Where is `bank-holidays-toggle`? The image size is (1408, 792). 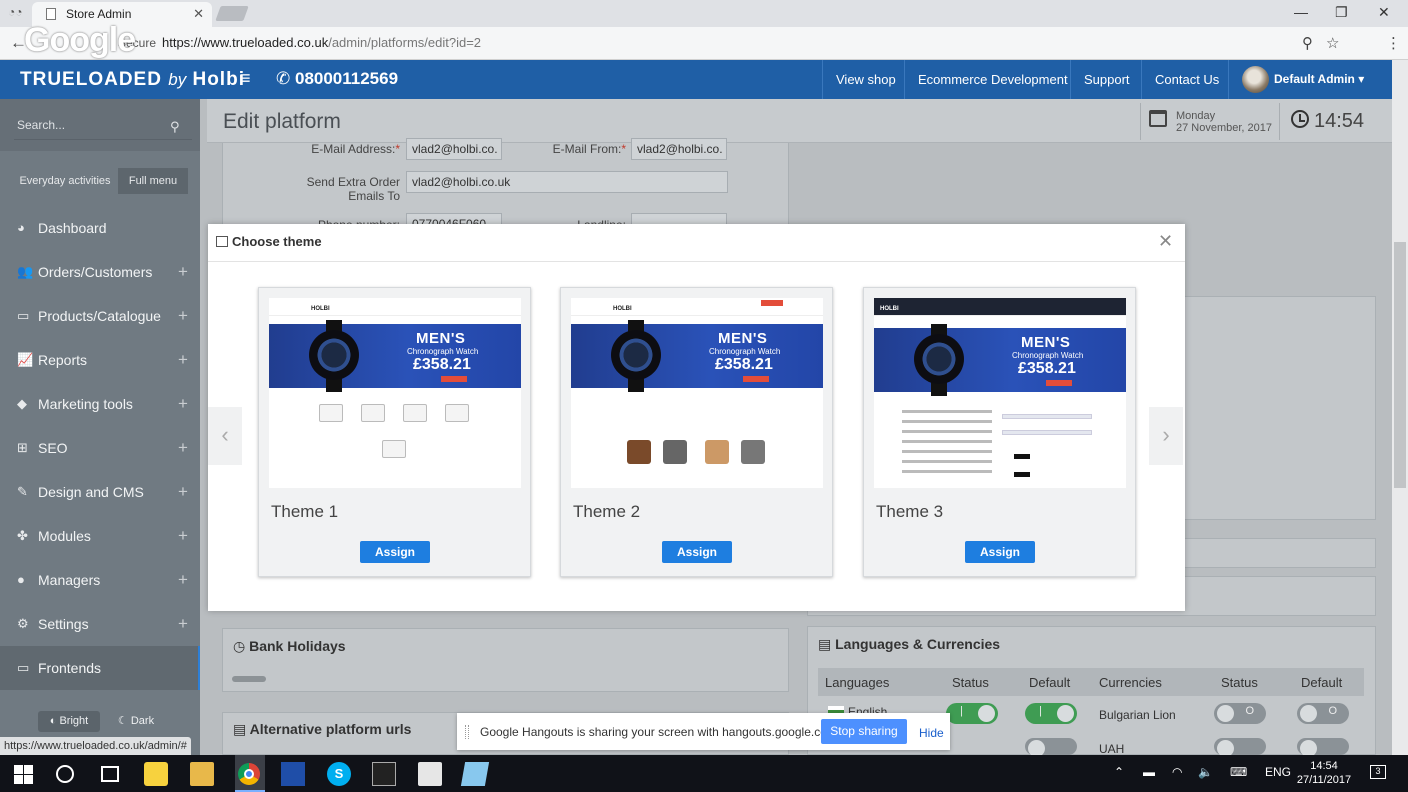 bank-holidays-toggle is located at coordinates (249, 679).